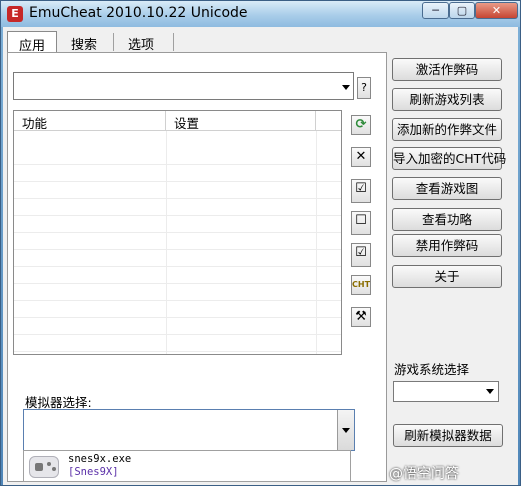 Image resolution: width=521 pixels, height=486 pixels. What do you see at coordinates (447, 129) in the screenshot?
I see `add-cheat-file-button: 添加新的作弊文件` at bounding box center [447, 129].